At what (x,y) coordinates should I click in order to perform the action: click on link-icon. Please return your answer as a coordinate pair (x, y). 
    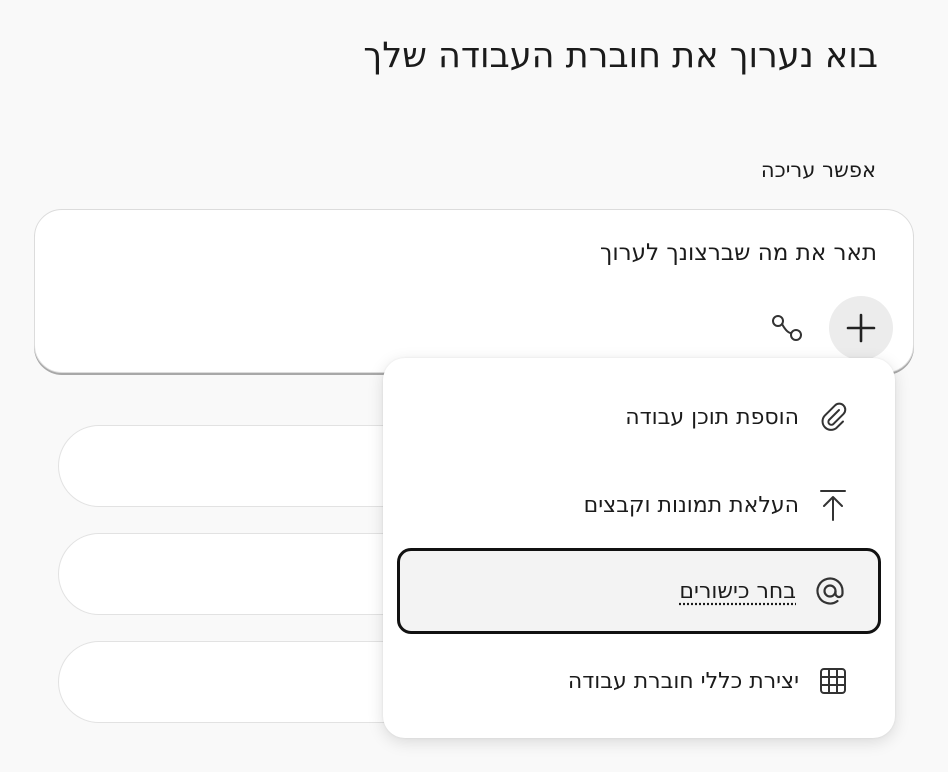
    Looking at the image, I should click on (787, 328).